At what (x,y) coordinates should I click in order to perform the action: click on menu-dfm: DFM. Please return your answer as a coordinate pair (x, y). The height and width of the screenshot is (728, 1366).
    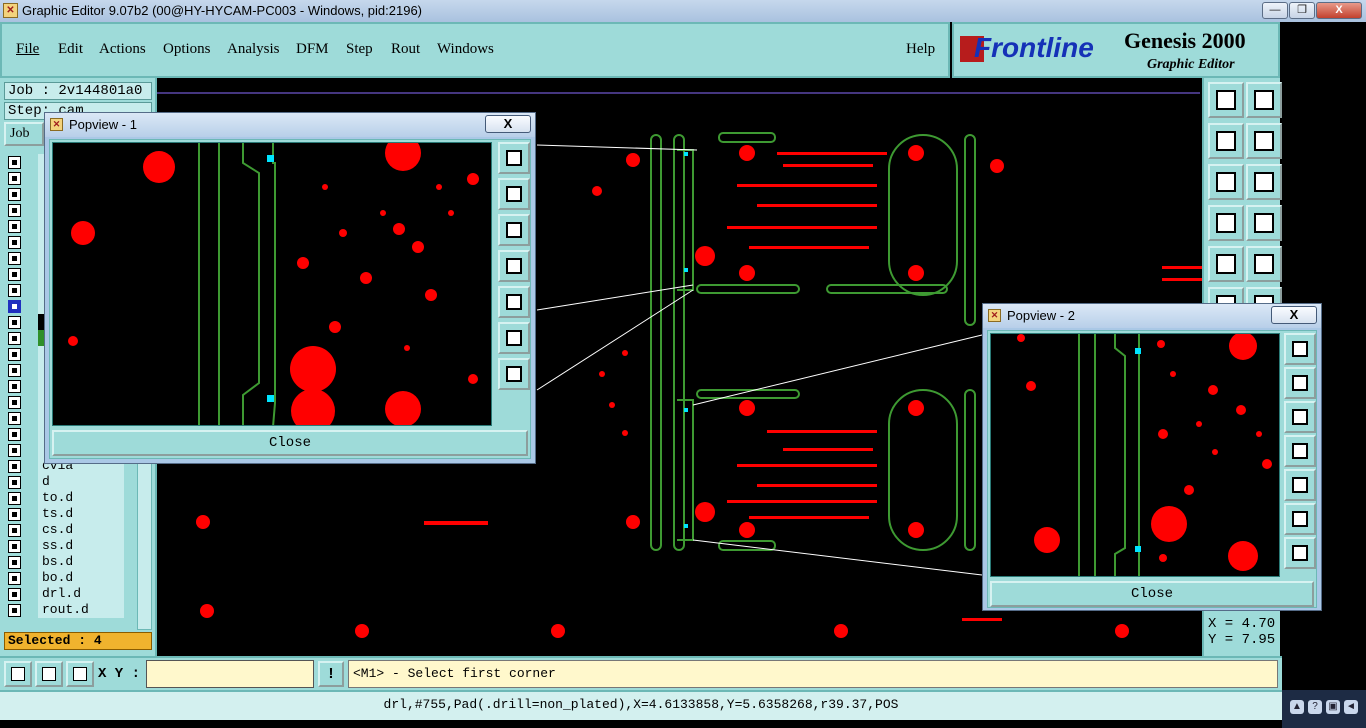
    Looking at the image, I should click on (312, 49).